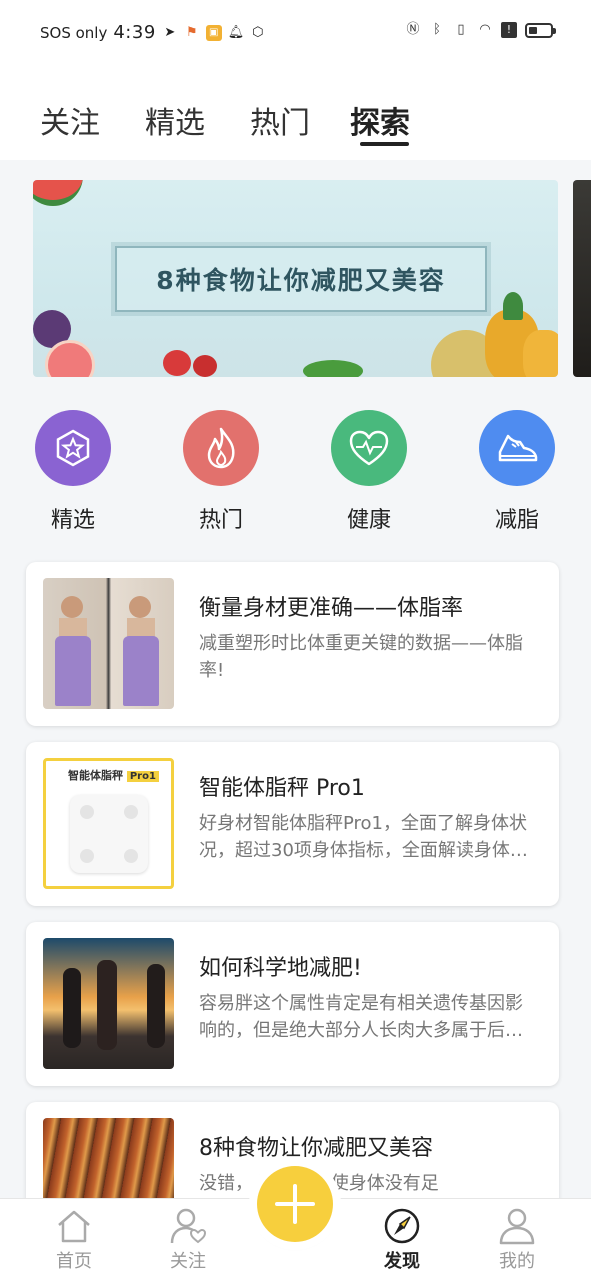 Image resolution: width=591 pixels, height=1281 pixels. What do you see at coordinates (191, 32) in the screenshot?
I see `fitness-app-icon: ⚑` at bounding box center [191, 32].